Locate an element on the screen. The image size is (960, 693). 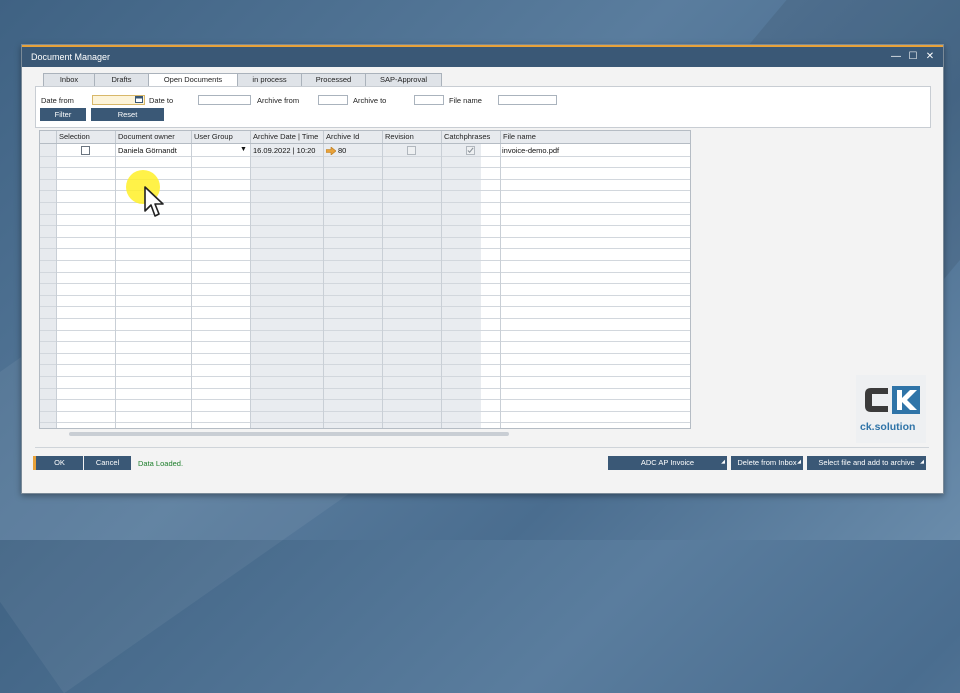
archive-datetime-cell: 16.09.2022 | 10:20 is located at coordinates (284, 150).